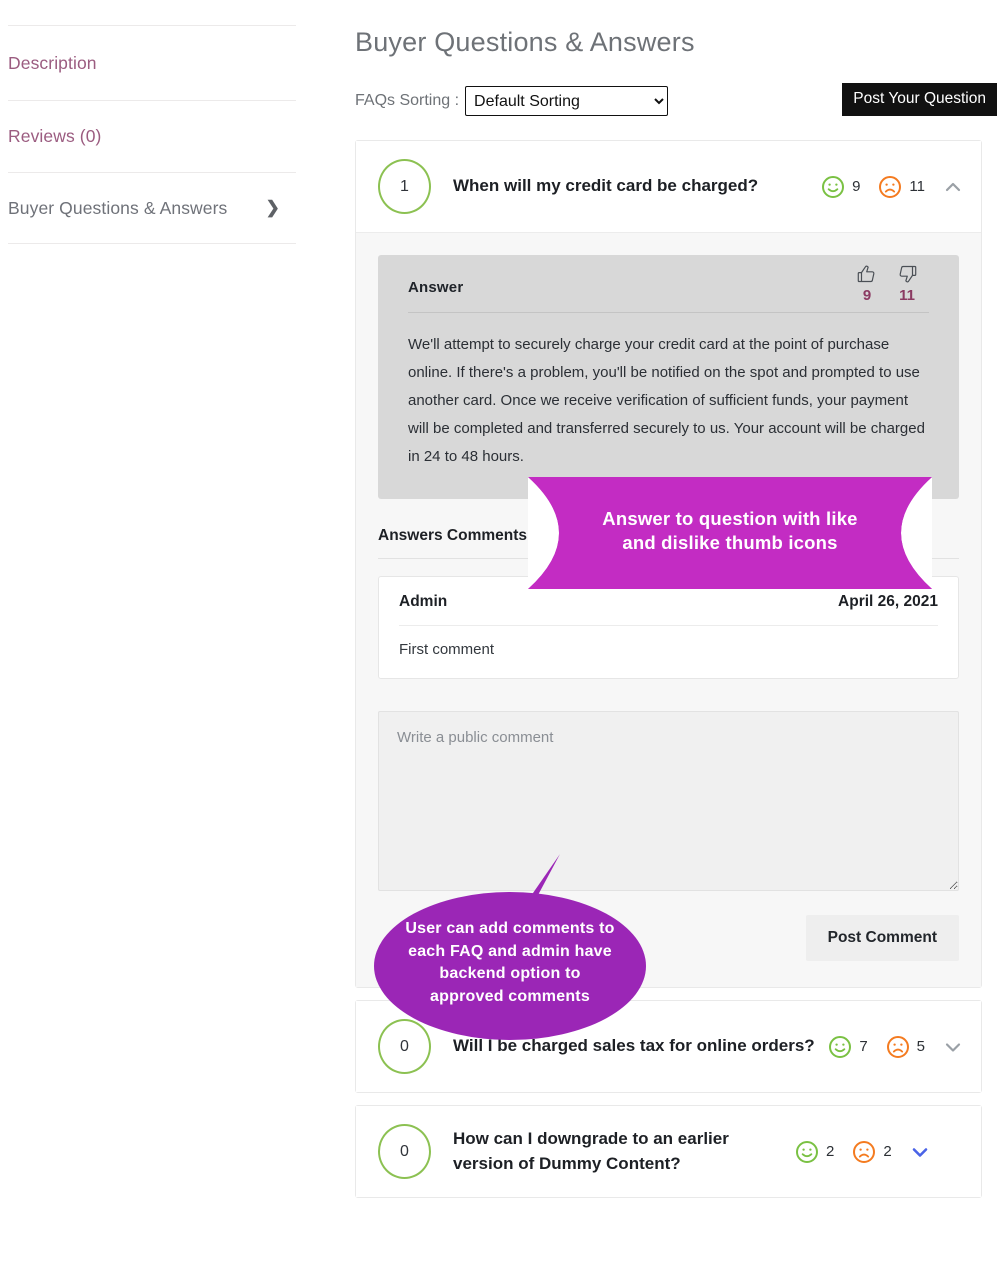  Describe the element at coordinates (404, 186) in the screenshot. I see `faq-answer-count-badge: 1` at that location.